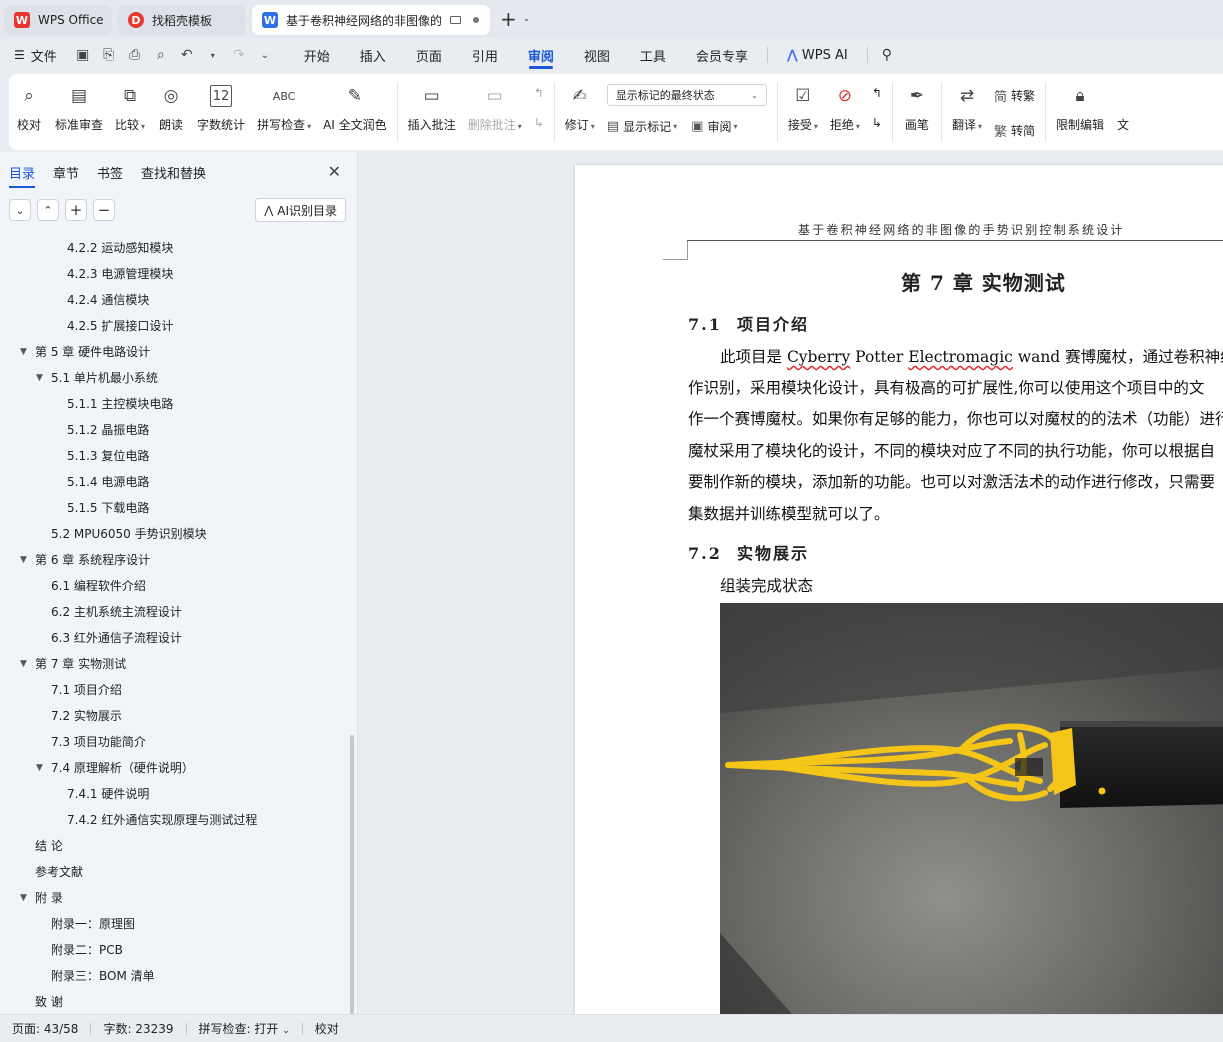 The width and height of the screenshot is (1223, 1042). I want to click on previous-comment-icon: ↰, so click(539, 93).